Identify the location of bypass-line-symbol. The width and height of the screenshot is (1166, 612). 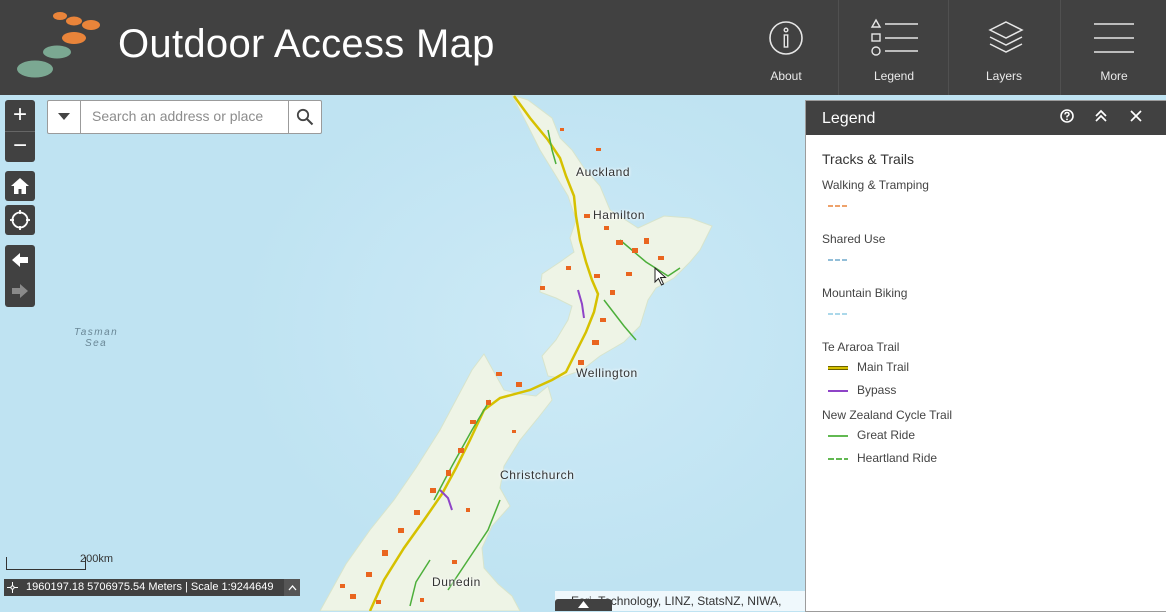
(838, 391).